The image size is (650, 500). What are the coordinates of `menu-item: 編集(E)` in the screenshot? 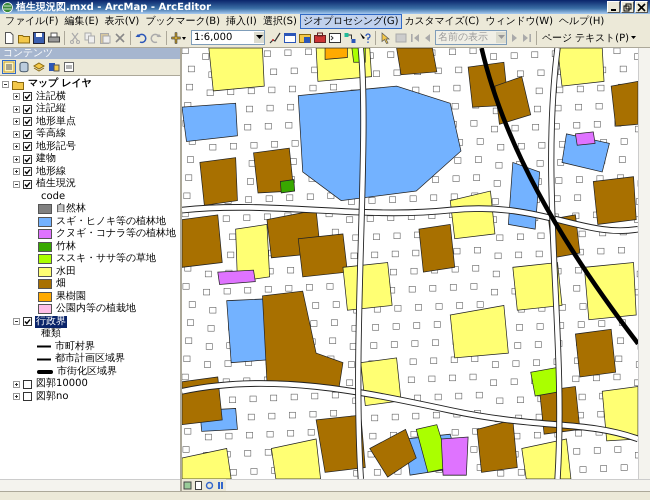 It's located at (82, 21).